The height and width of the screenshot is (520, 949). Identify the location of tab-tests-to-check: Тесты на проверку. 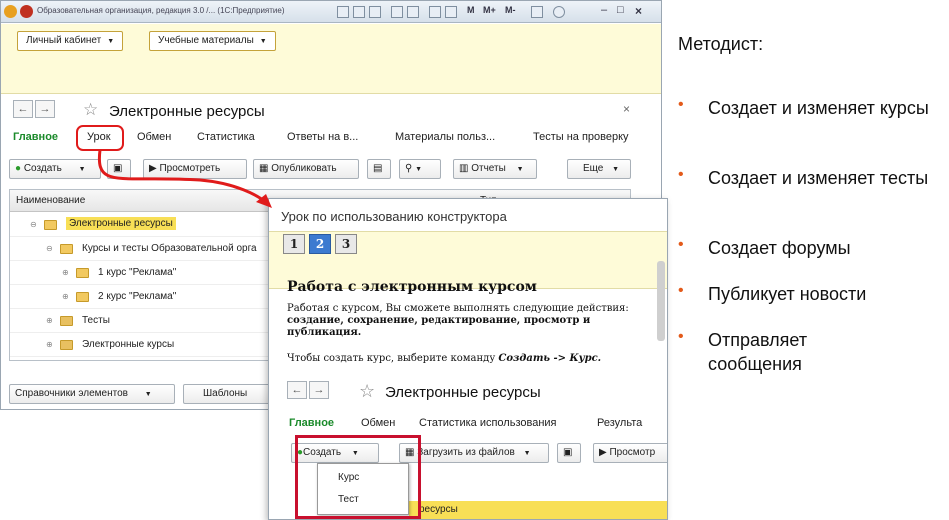
(581, 137).